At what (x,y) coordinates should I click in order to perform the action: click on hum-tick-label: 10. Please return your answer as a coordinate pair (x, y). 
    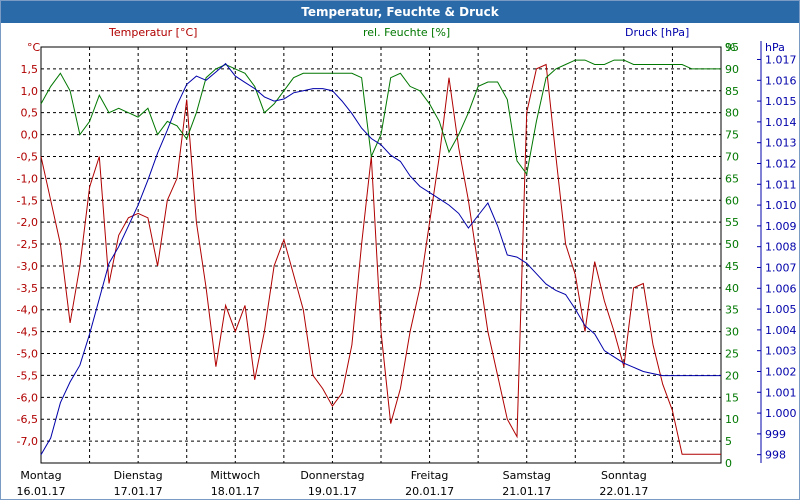
    Looking at the image, I should click on (732, 419).